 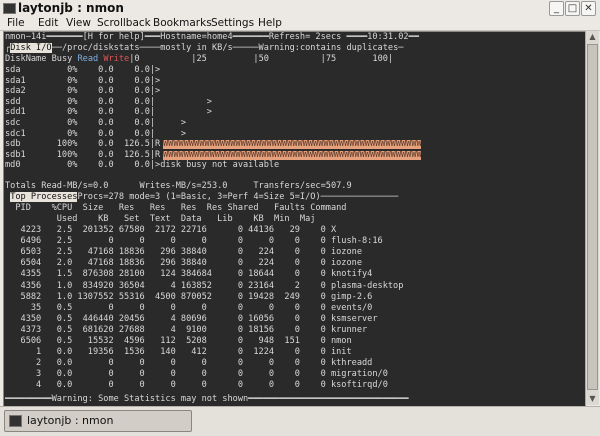 What do you see at coordinates (96, 133) in the screenshot?
I see `disk-row: sdc1 0% 0.0 0.0| >` at bounding box center [96, 133].